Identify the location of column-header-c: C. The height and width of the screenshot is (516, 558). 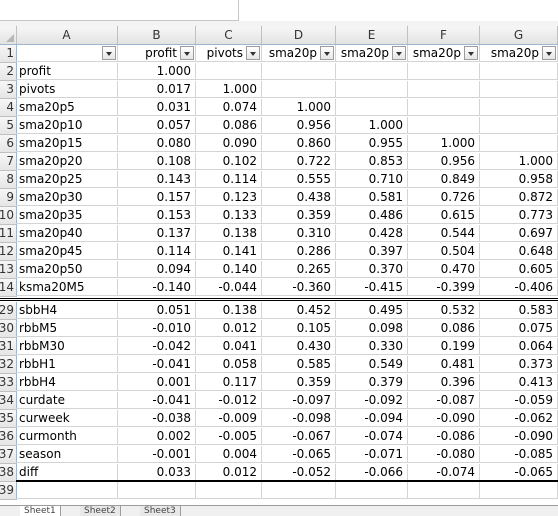
(229, 35).